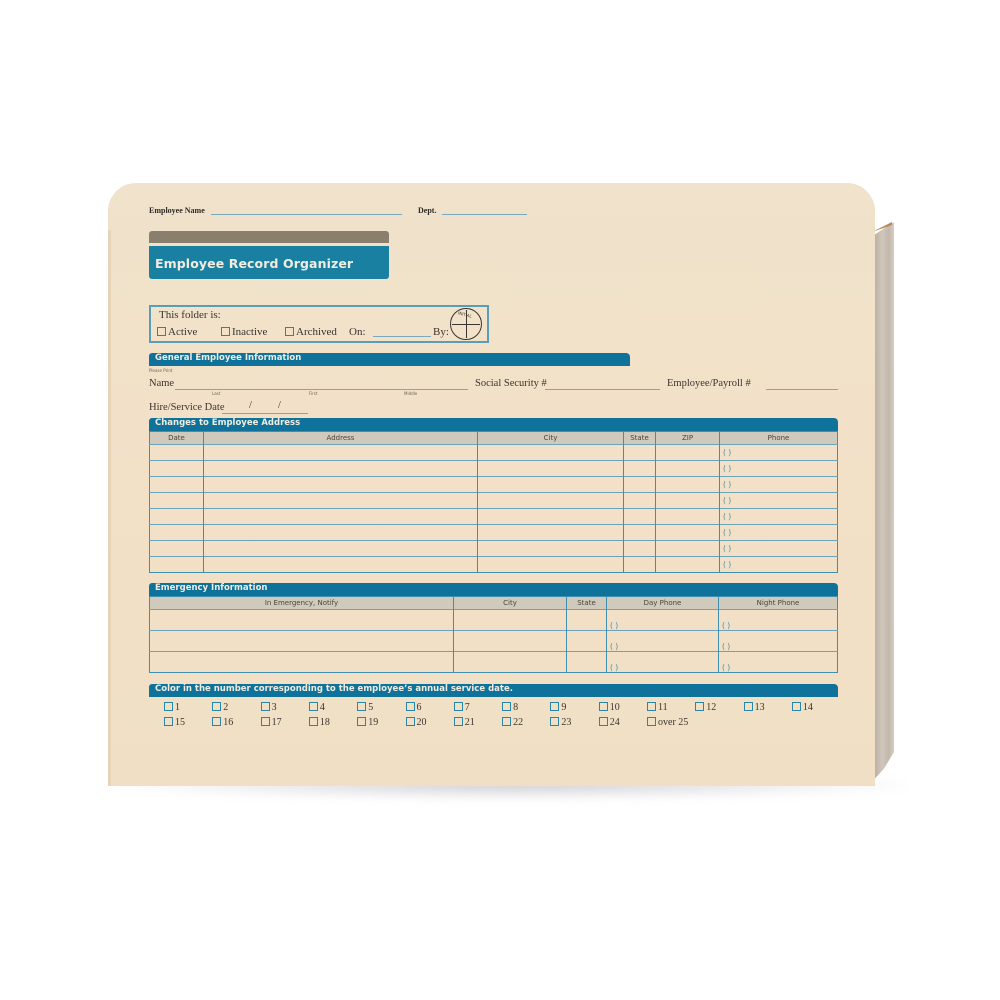  Describe the element at coordinates (316, 707) in the screenshot. I see `service-year-option: 4` at that location.